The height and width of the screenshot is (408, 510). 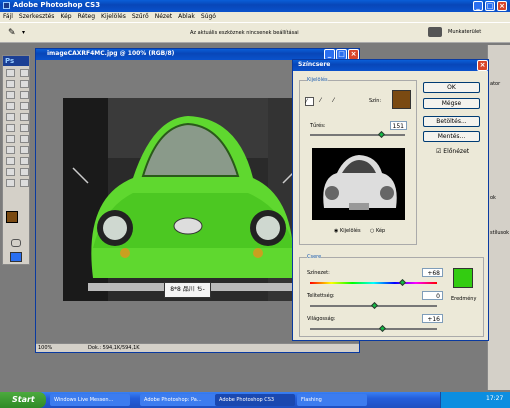 I want to click on path-select-icon, so click(x=10, y=161).